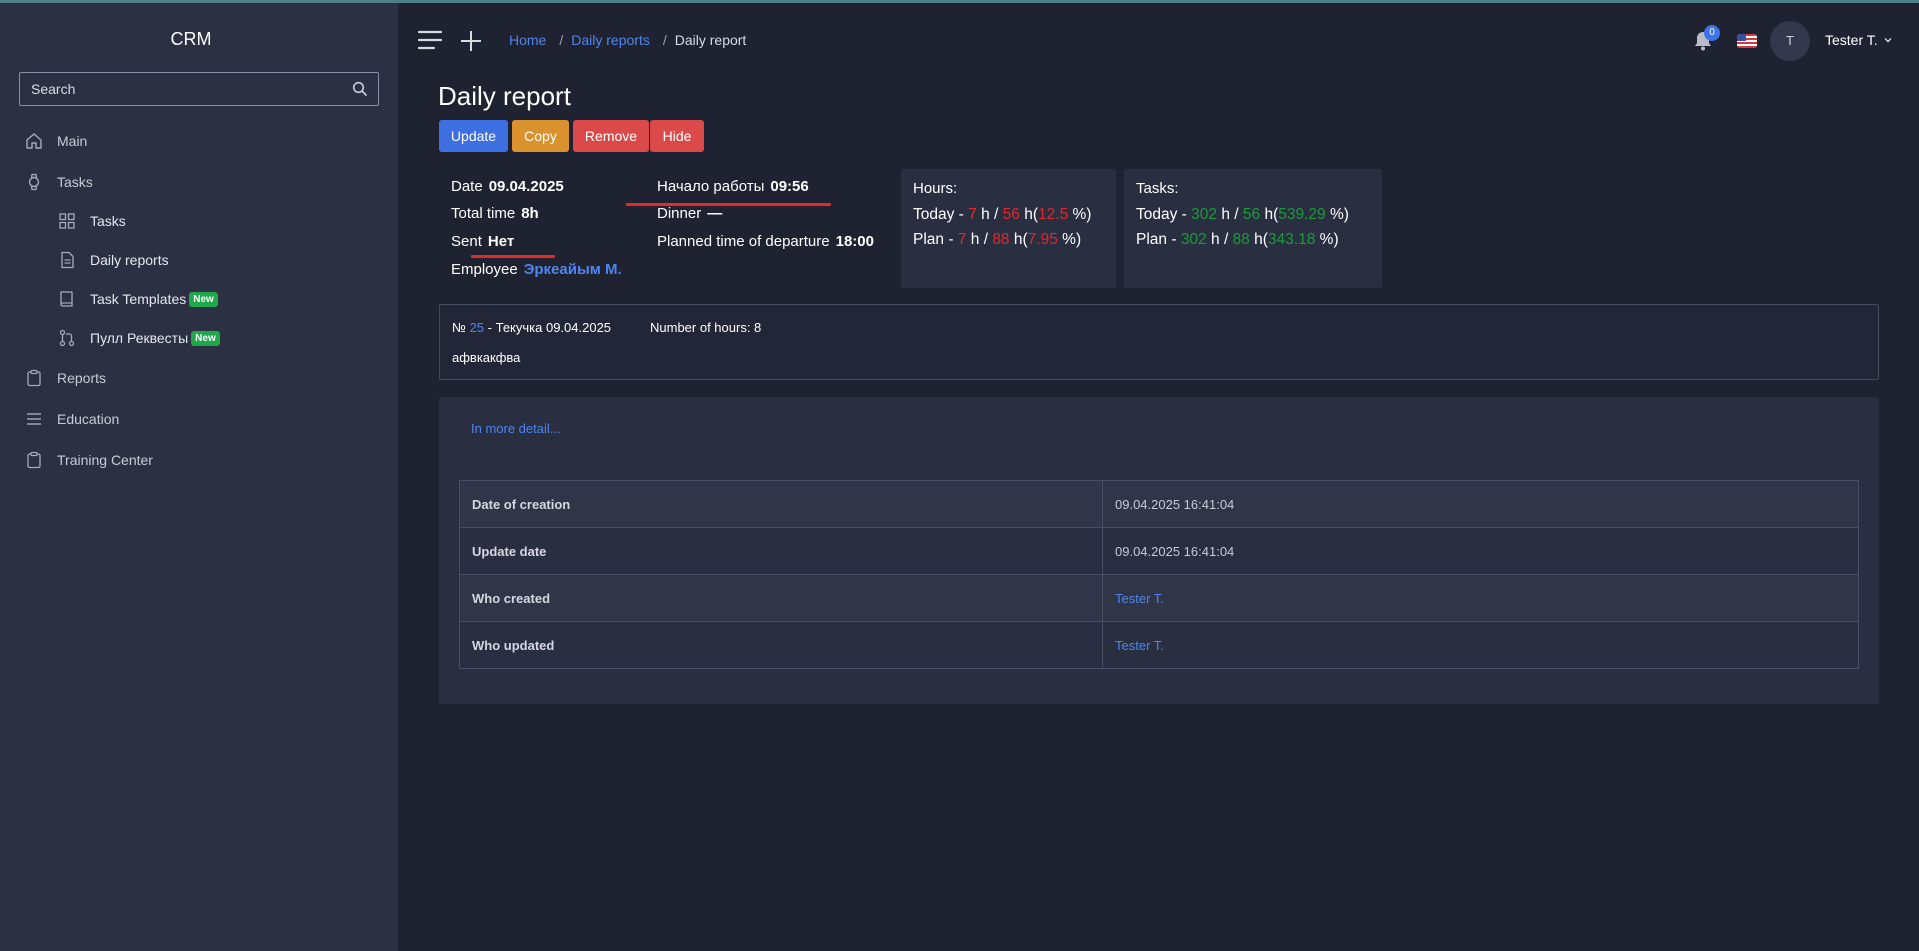 Image resolution: width=1919 pixels, height=951 pixels. What do you see at coordinates (471, 41) in the screenshot?
I see `add-icon` at bounding box center [471, 41].